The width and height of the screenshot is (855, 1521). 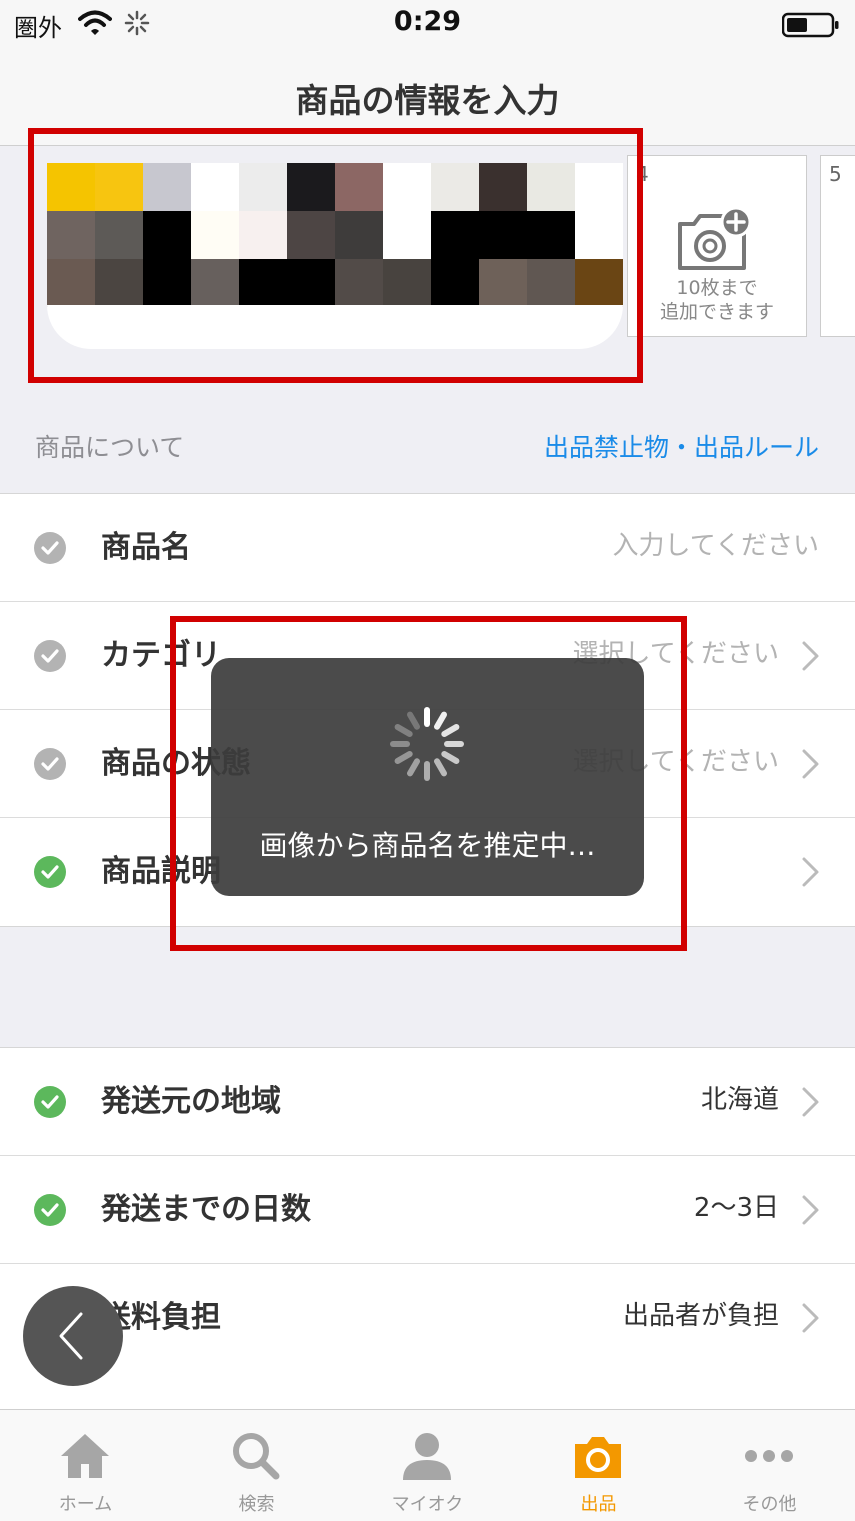 What do you see at coordinates (769, 1456) in the screenshot?
I see `more-icon` at bounding box center [769, 1456].